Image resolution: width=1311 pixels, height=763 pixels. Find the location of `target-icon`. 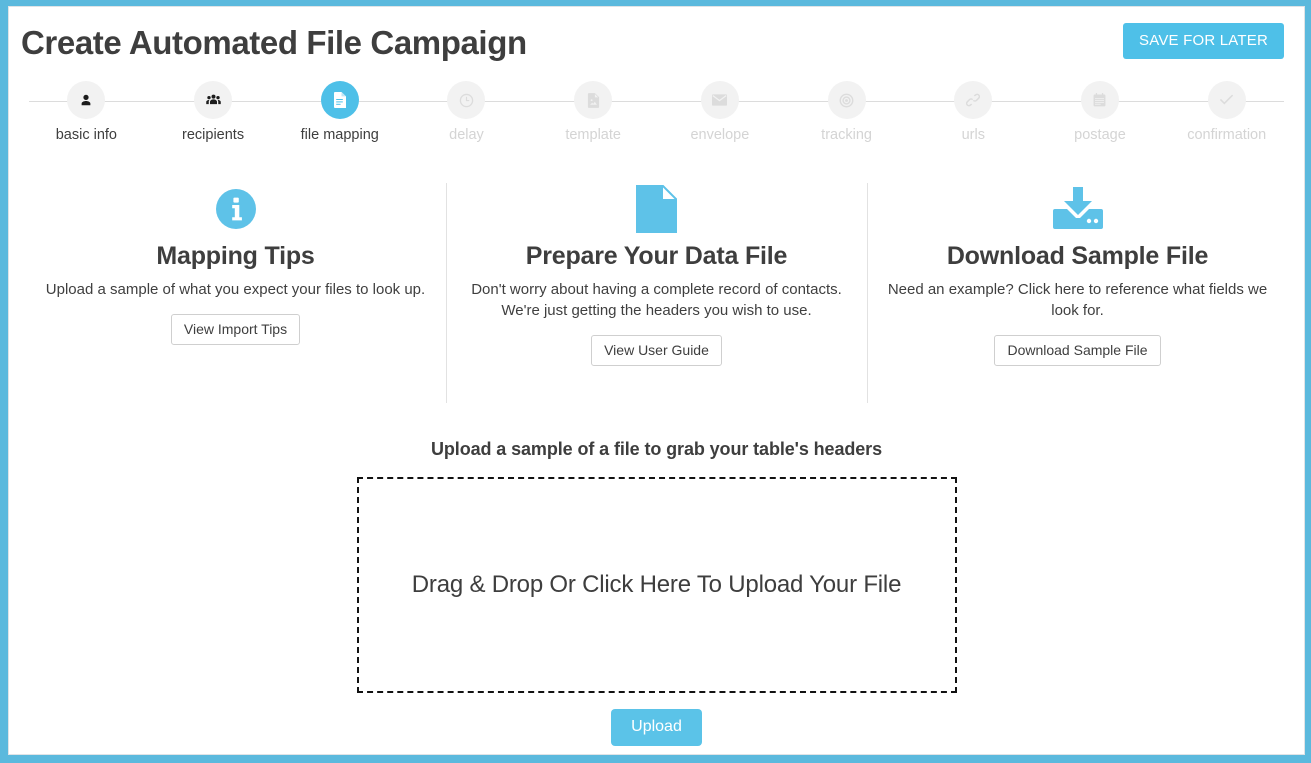

target-icon is located at coordinates (846, 100).